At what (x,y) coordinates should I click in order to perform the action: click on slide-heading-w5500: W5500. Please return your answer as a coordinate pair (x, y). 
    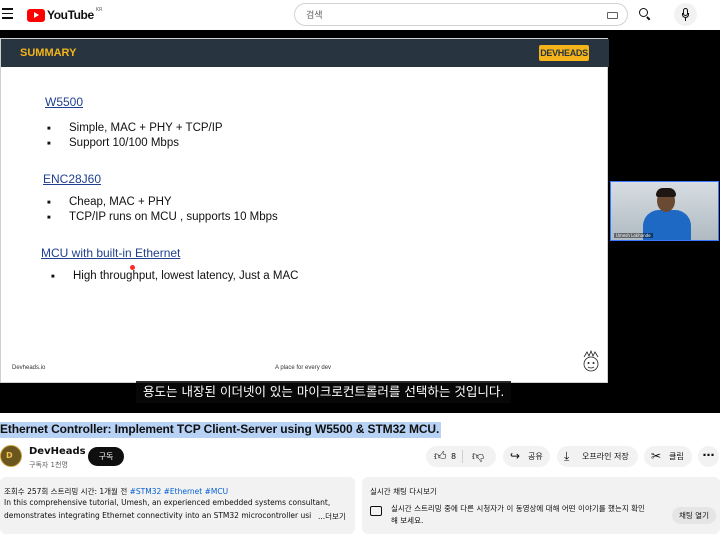
    Looking at the image, I should click on (64, 102).